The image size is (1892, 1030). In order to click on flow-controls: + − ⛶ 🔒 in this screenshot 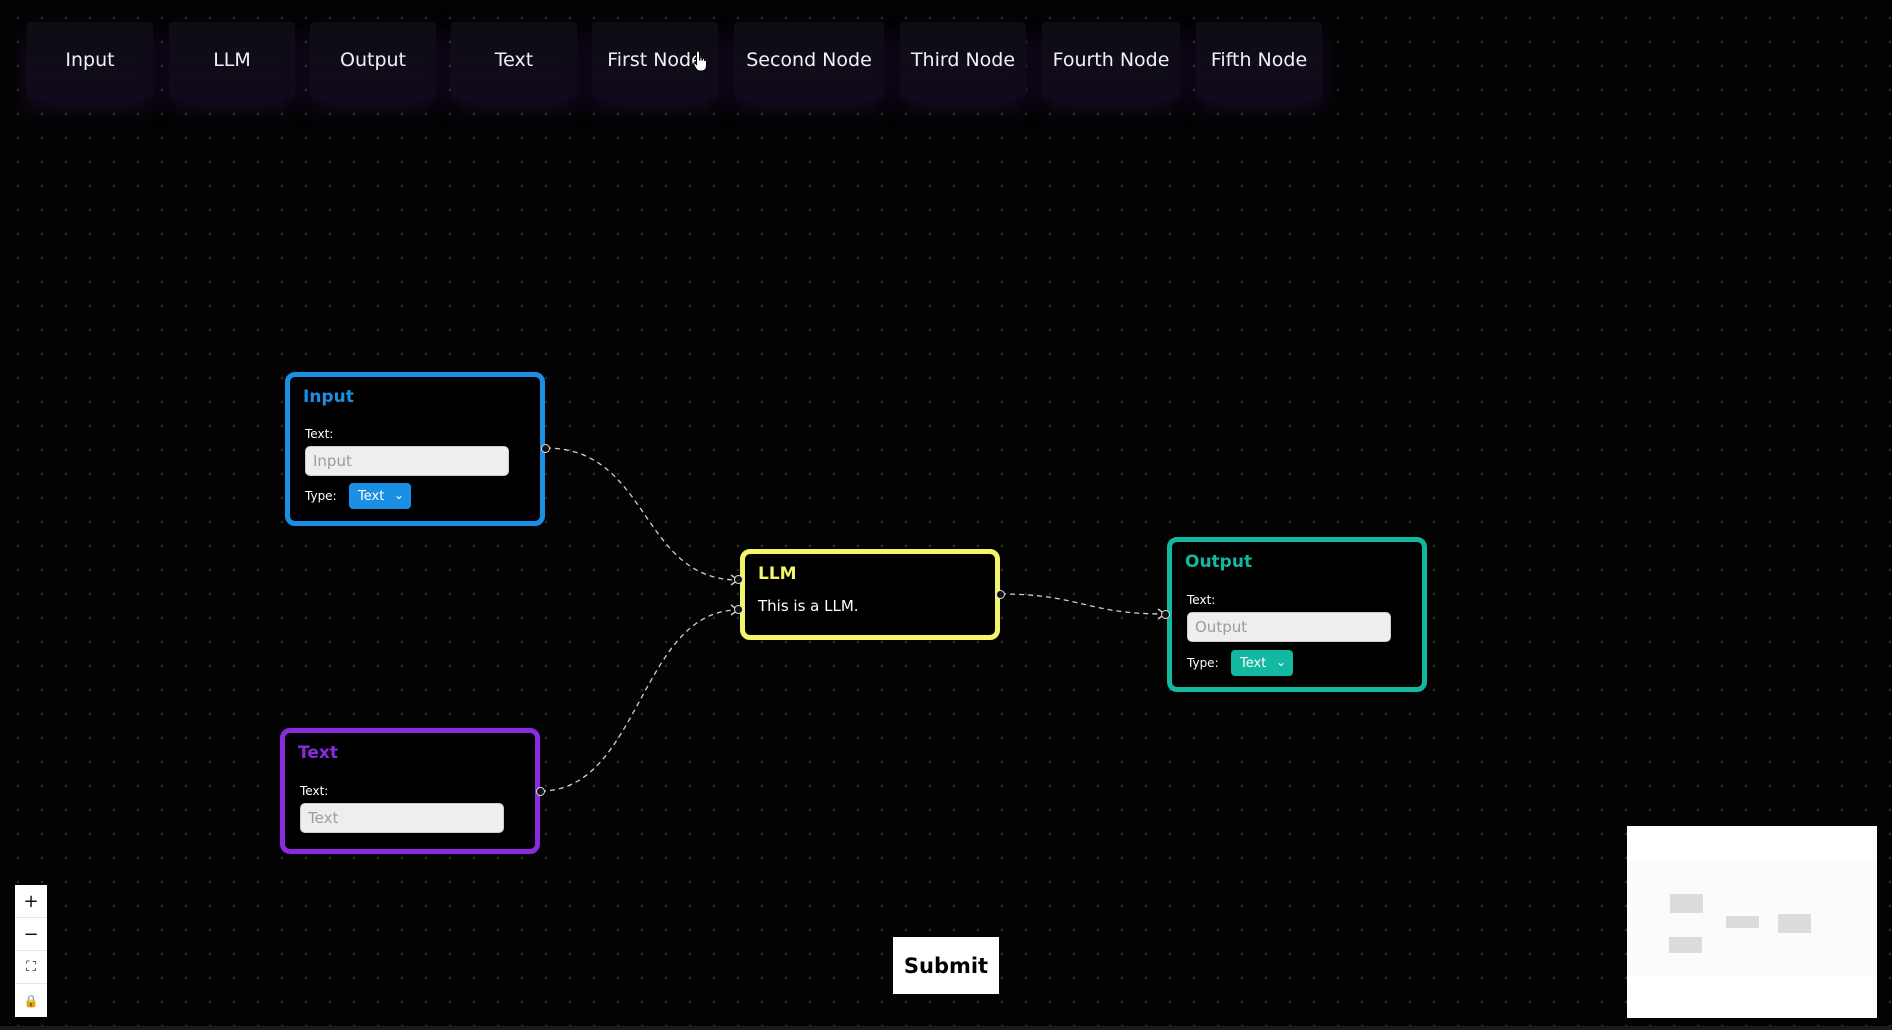, I will do `click(31, 951)`.